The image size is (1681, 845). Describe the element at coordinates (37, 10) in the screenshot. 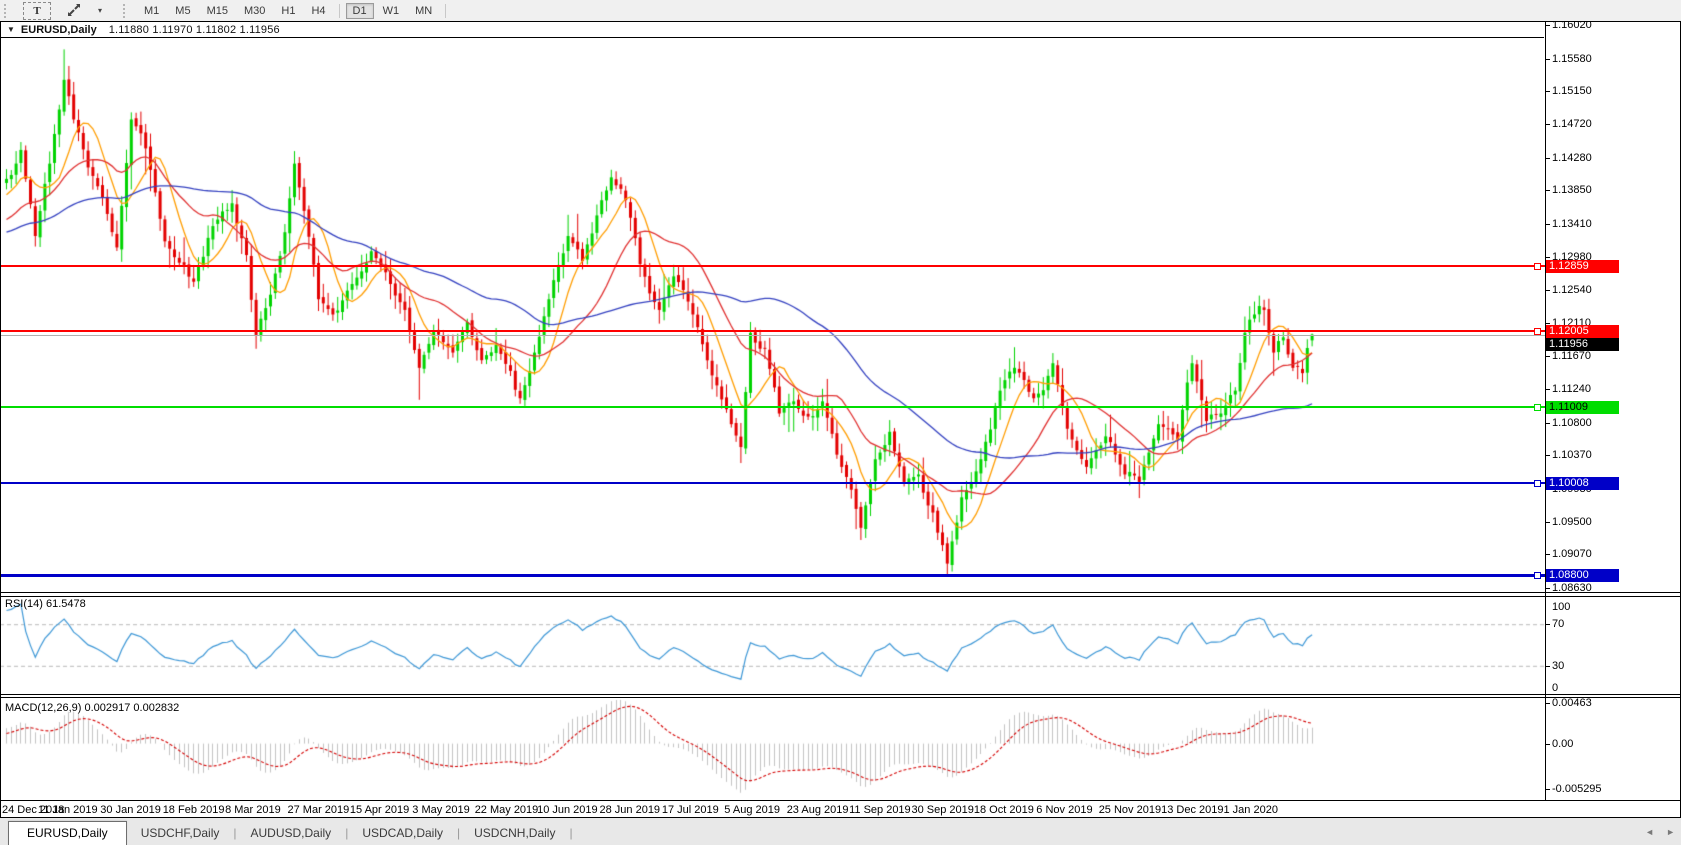

I see `text-tool-button: T` at that location.